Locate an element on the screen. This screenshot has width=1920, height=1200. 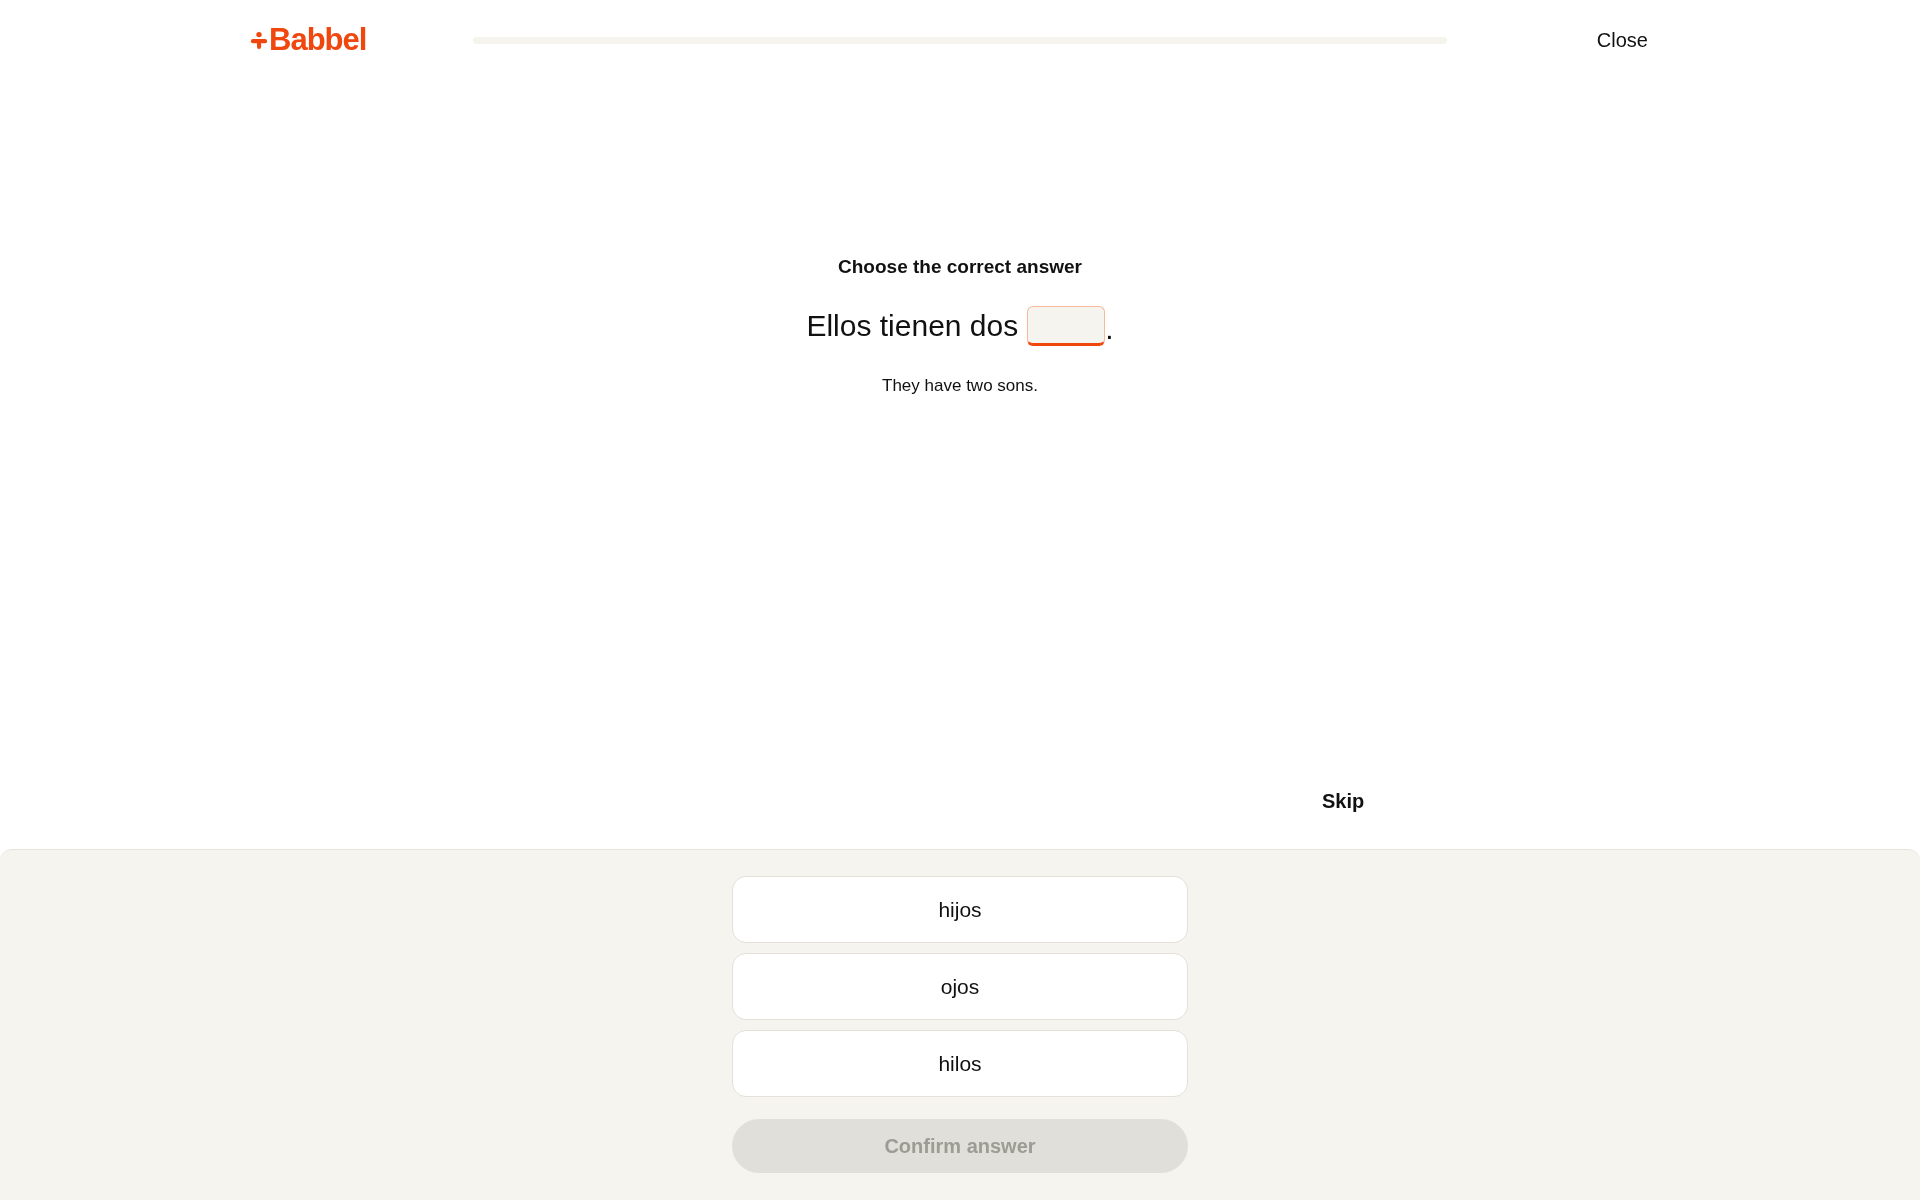
answer-option: ojos is located at coordinates (960, 986).